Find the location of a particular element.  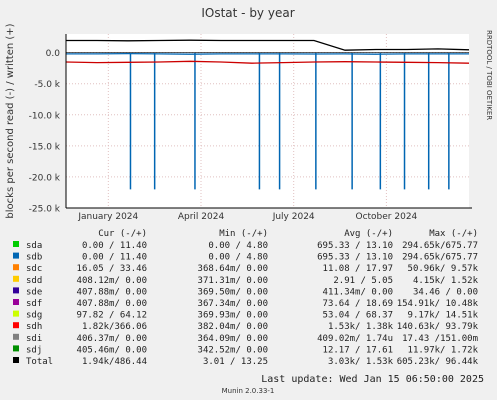

legend-cur-value: 1.94k/486.44 is located at coordinates (114, 362).